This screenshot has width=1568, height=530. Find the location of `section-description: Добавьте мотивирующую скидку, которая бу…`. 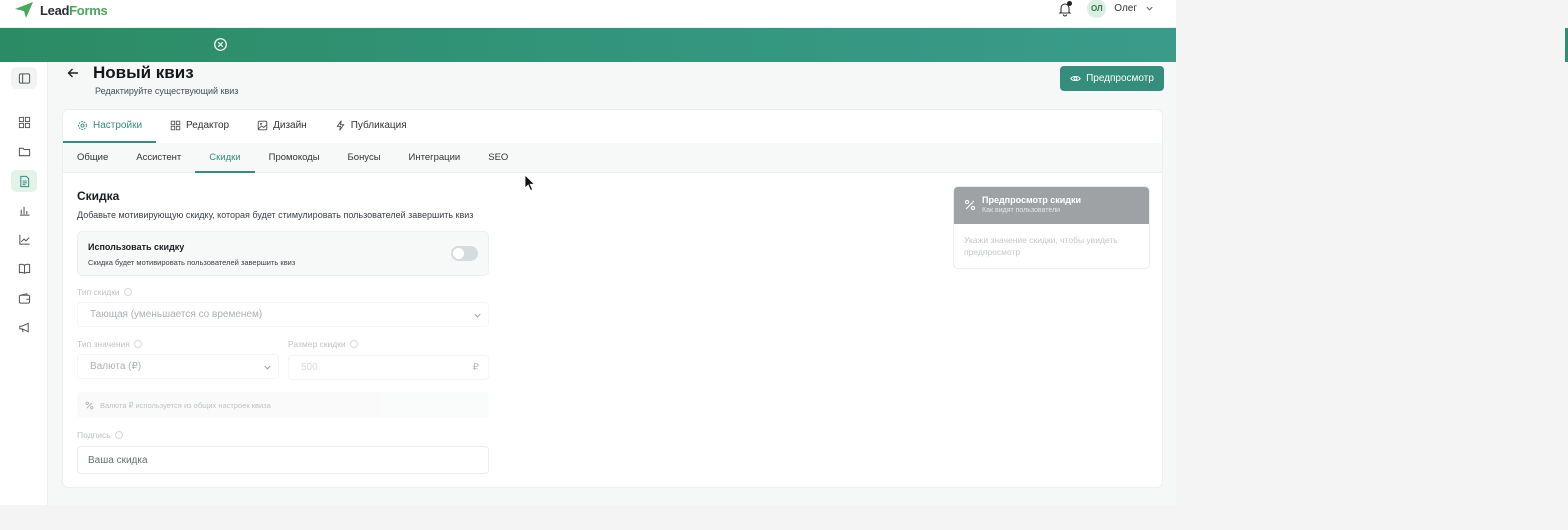

section-description: Добавьте мотивирующую скидку, которая бу… is located at coordinates (275, 215).